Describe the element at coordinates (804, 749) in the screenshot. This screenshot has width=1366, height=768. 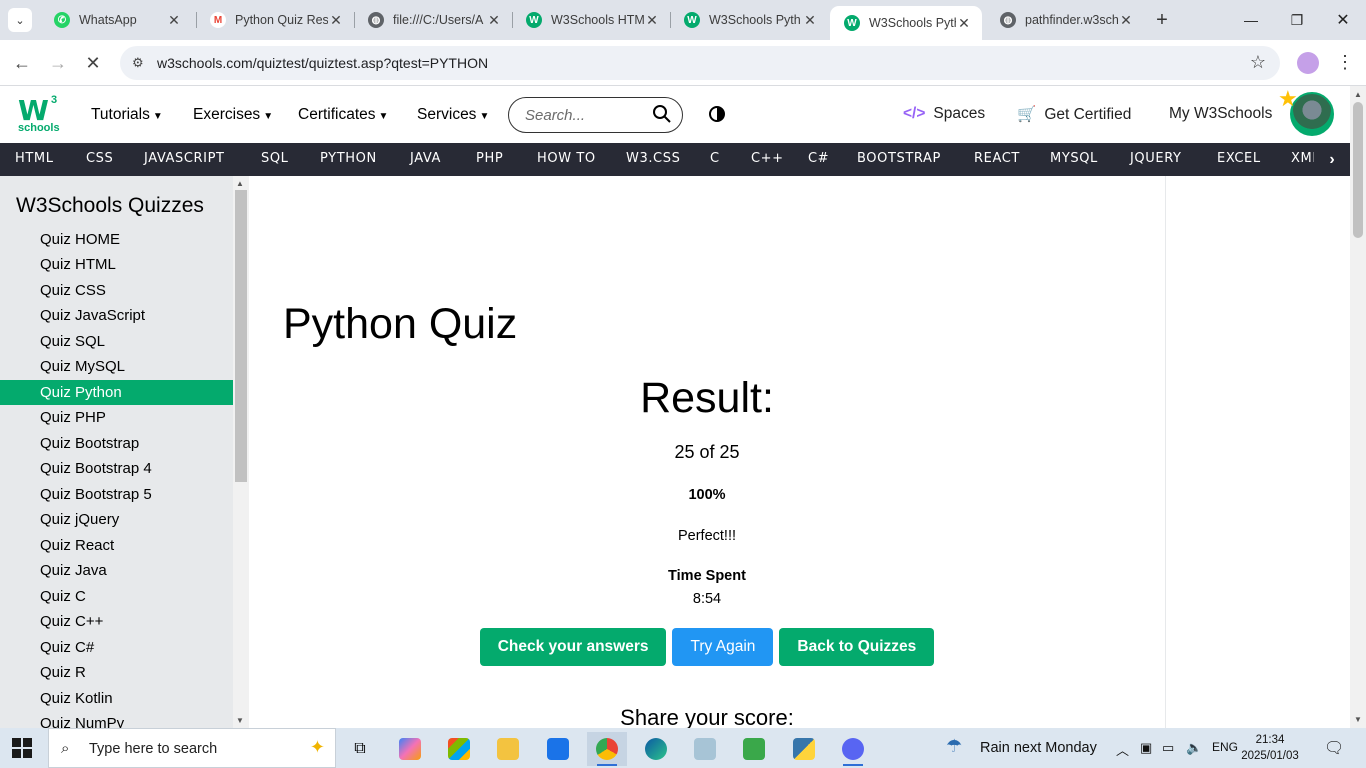
I see `python-icon` at that location.